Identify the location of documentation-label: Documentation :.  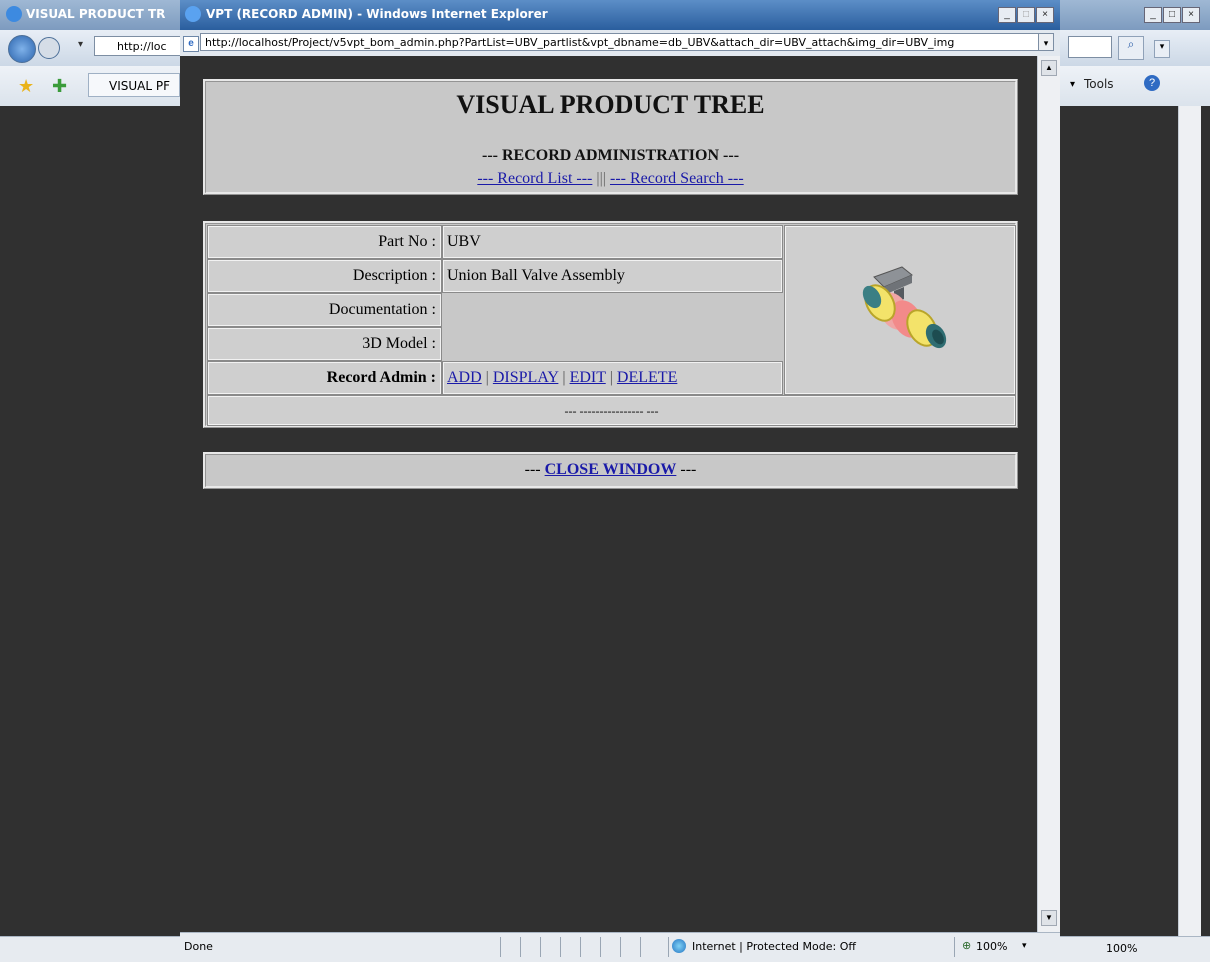
(324, 310).